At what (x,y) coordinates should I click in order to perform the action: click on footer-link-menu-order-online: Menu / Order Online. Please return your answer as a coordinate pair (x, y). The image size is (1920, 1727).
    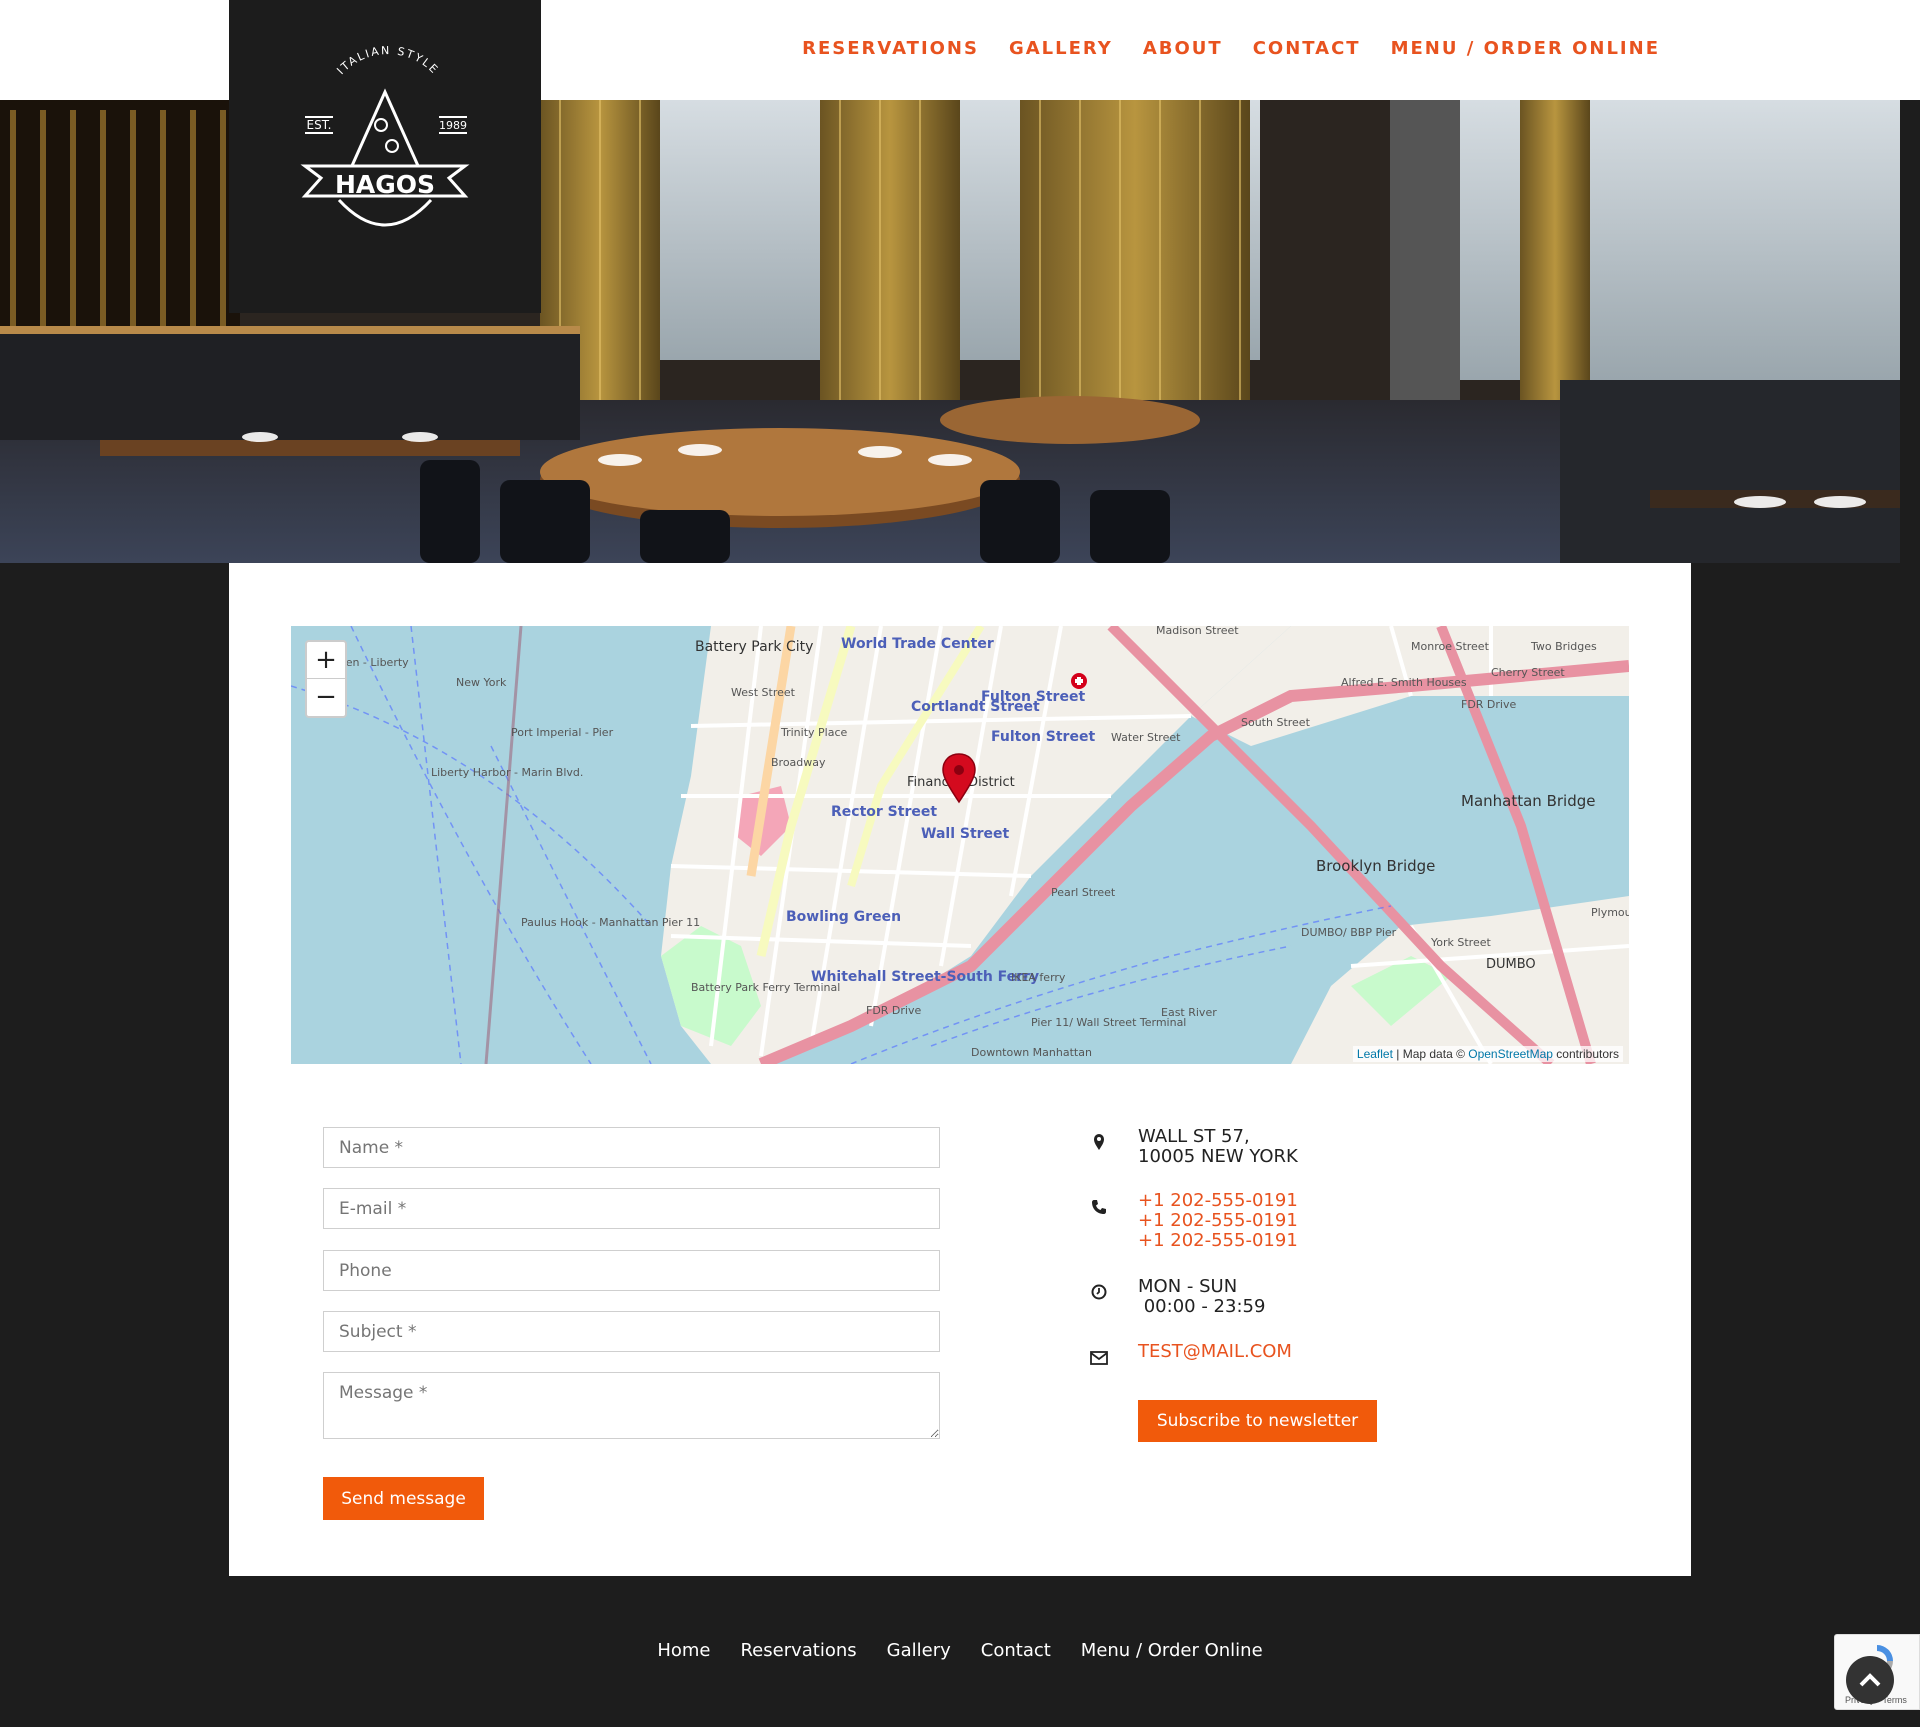
    Looking at the image, I should click on (1172, 1650).